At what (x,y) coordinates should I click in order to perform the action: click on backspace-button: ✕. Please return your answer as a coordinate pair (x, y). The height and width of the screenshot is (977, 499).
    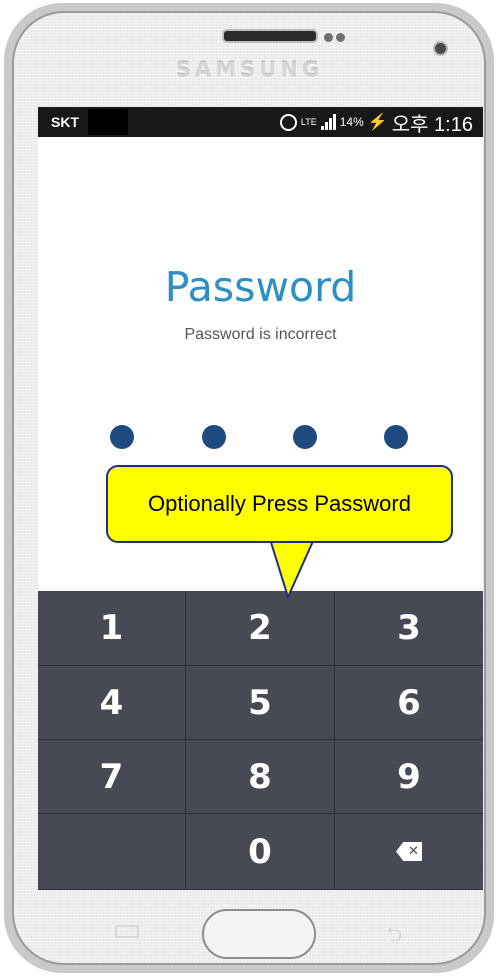
    Looking at the image, I should click on (409, 852).